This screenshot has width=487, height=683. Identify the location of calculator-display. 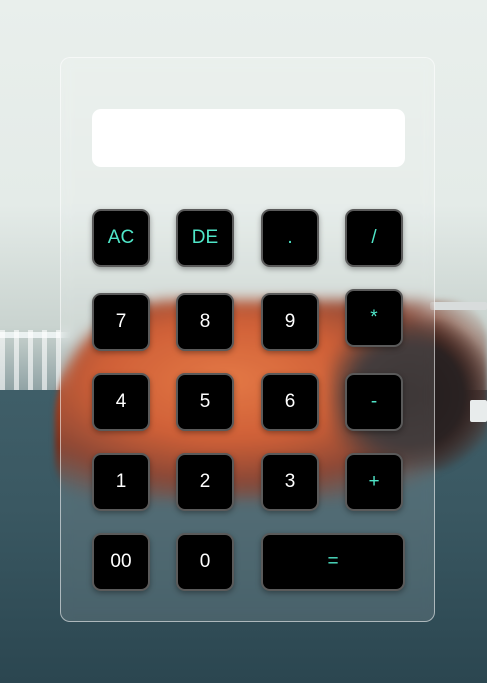
(248, 138).